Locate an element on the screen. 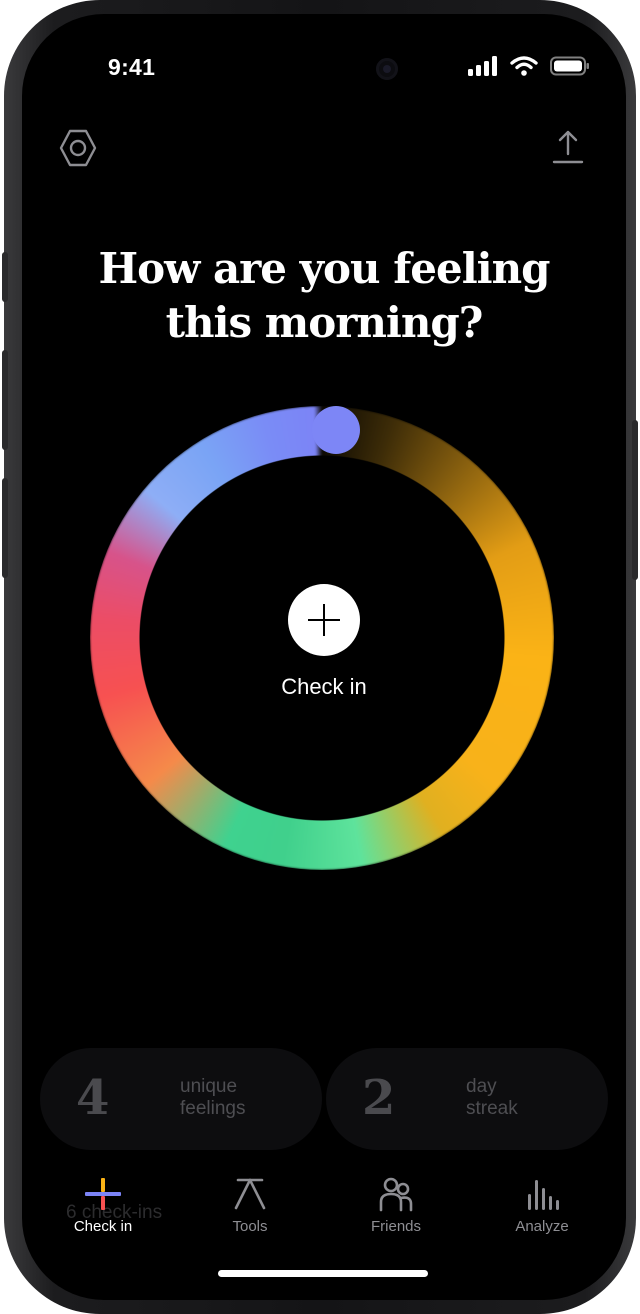 Image resolution: width=640 pixels, height=1314 pixels. tab-label: Tools is located at coordinates (250, 1226).